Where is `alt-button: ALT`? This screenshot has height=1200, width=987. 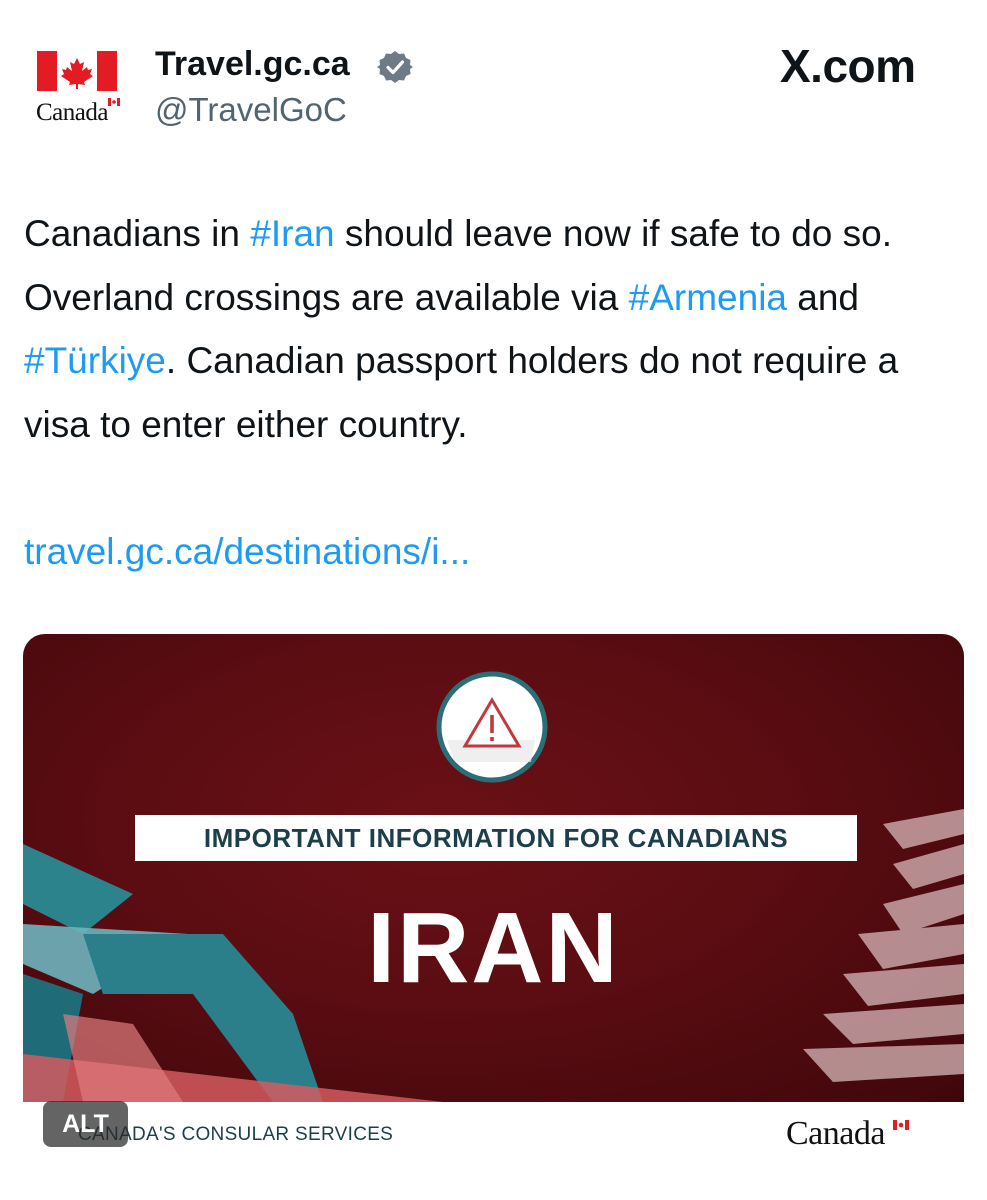
alt-button: ALT is located at coordinates (85, 1124).